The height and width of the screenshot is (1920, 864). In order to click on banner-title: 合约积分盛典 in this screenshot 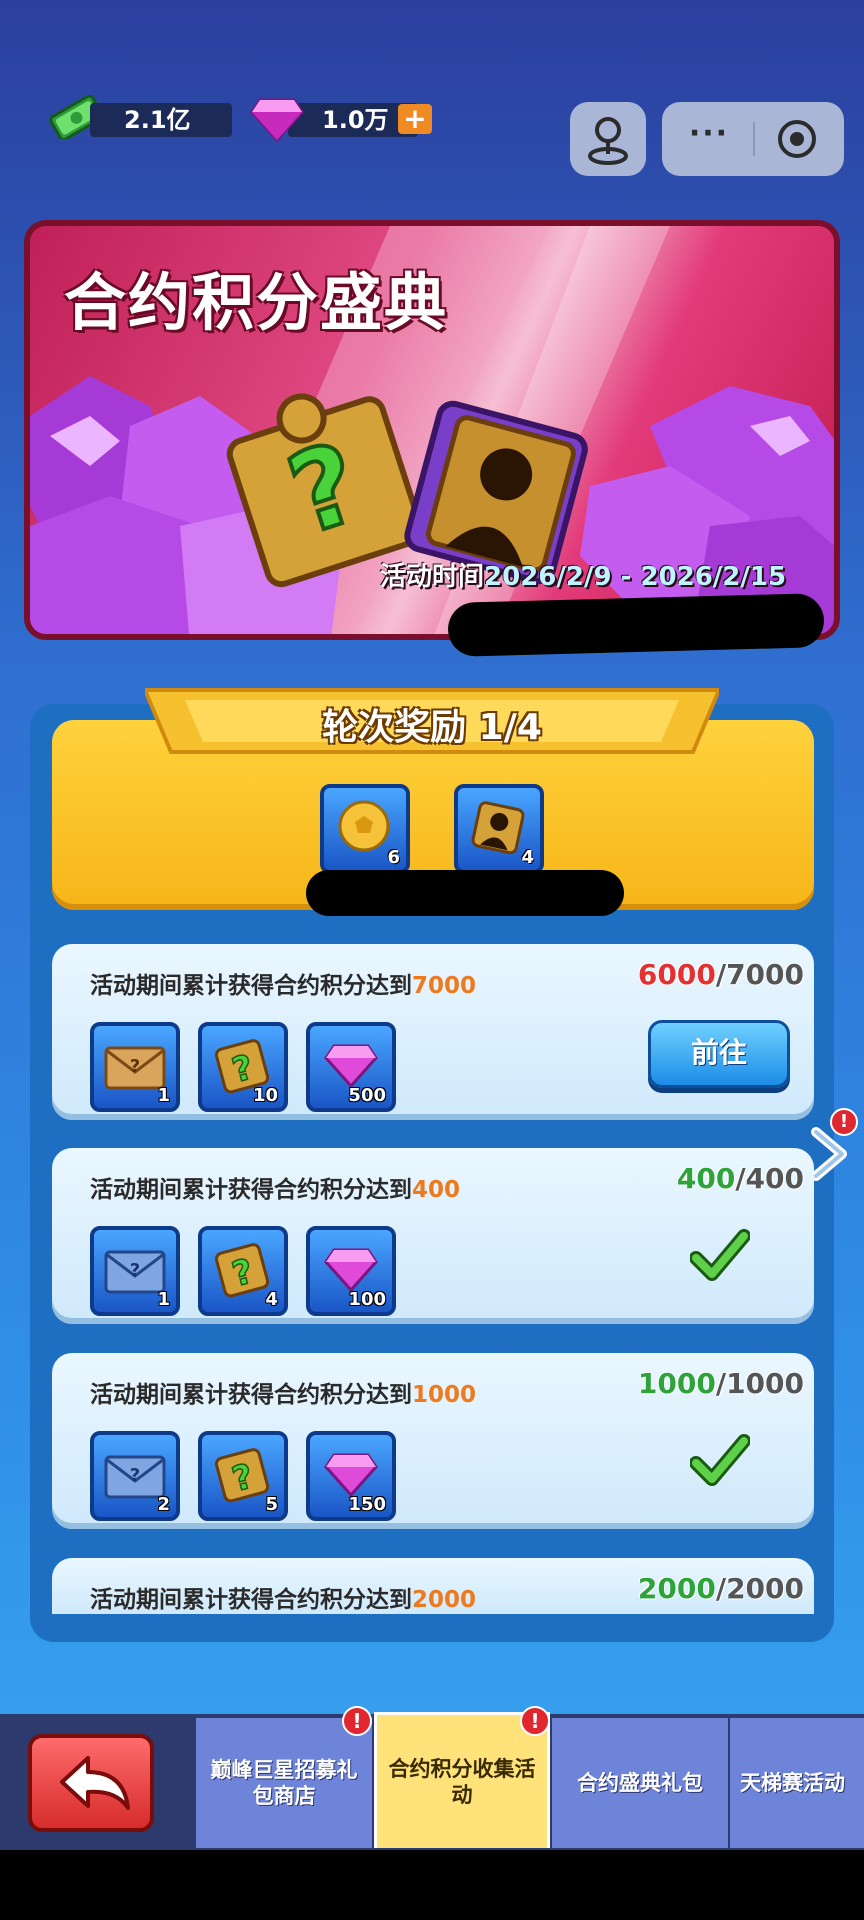, I will do `click(256, 302)`.